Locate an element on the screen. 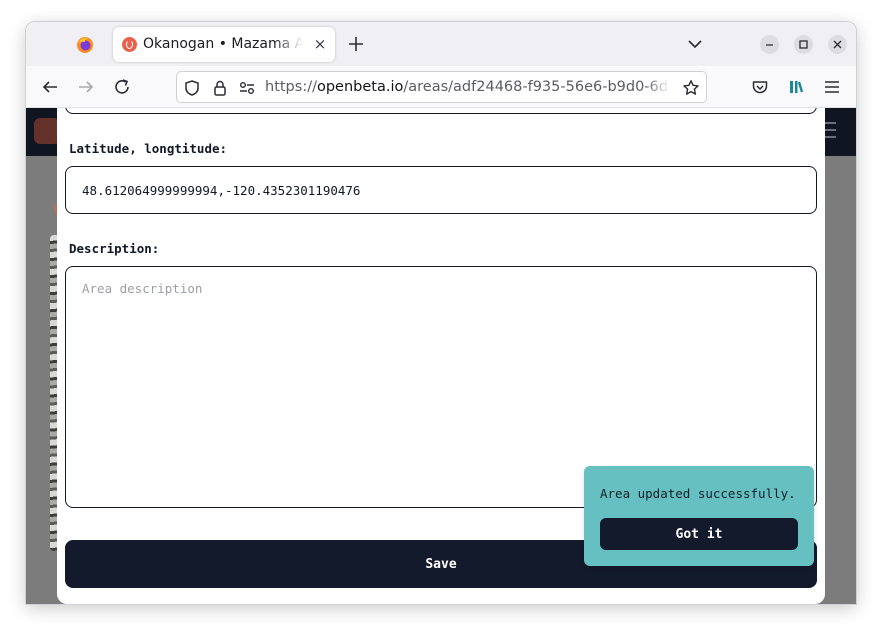 This screenshot has height=633, width=882. back-arrow-icon is located at coordinates (50, 87).